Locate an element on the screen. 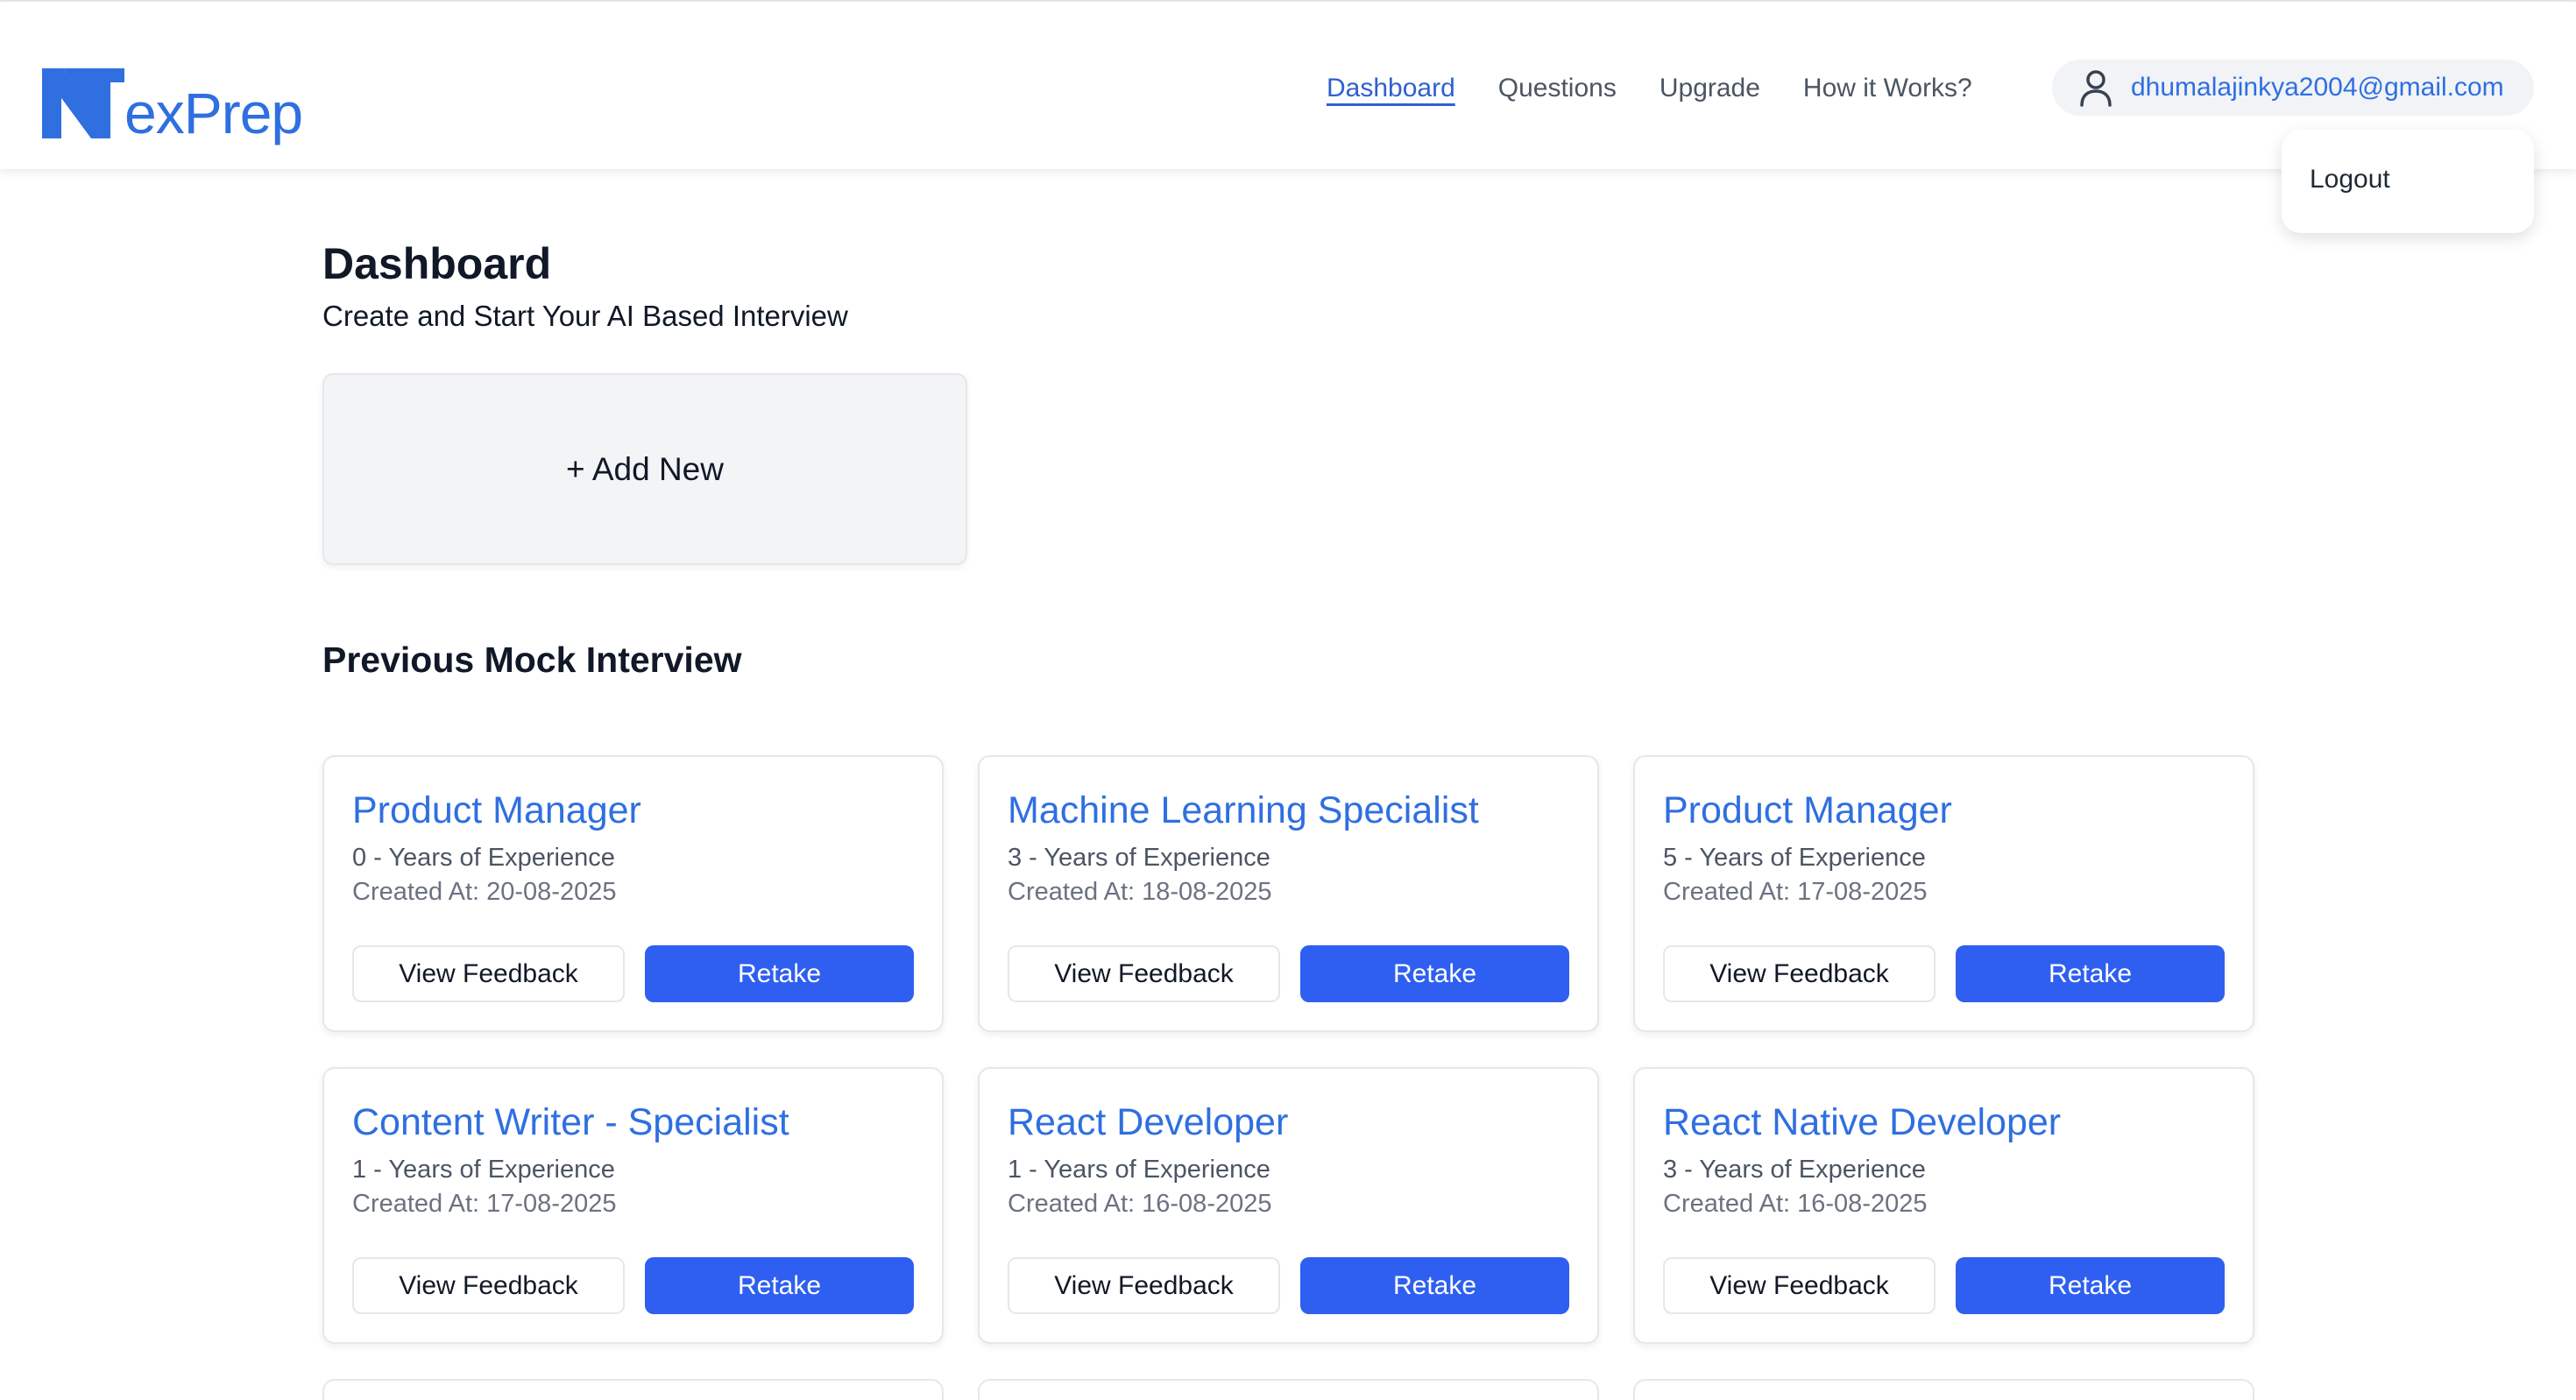  interview-experience: 5 - Years of Experience is located at coordinates (1794, 858).